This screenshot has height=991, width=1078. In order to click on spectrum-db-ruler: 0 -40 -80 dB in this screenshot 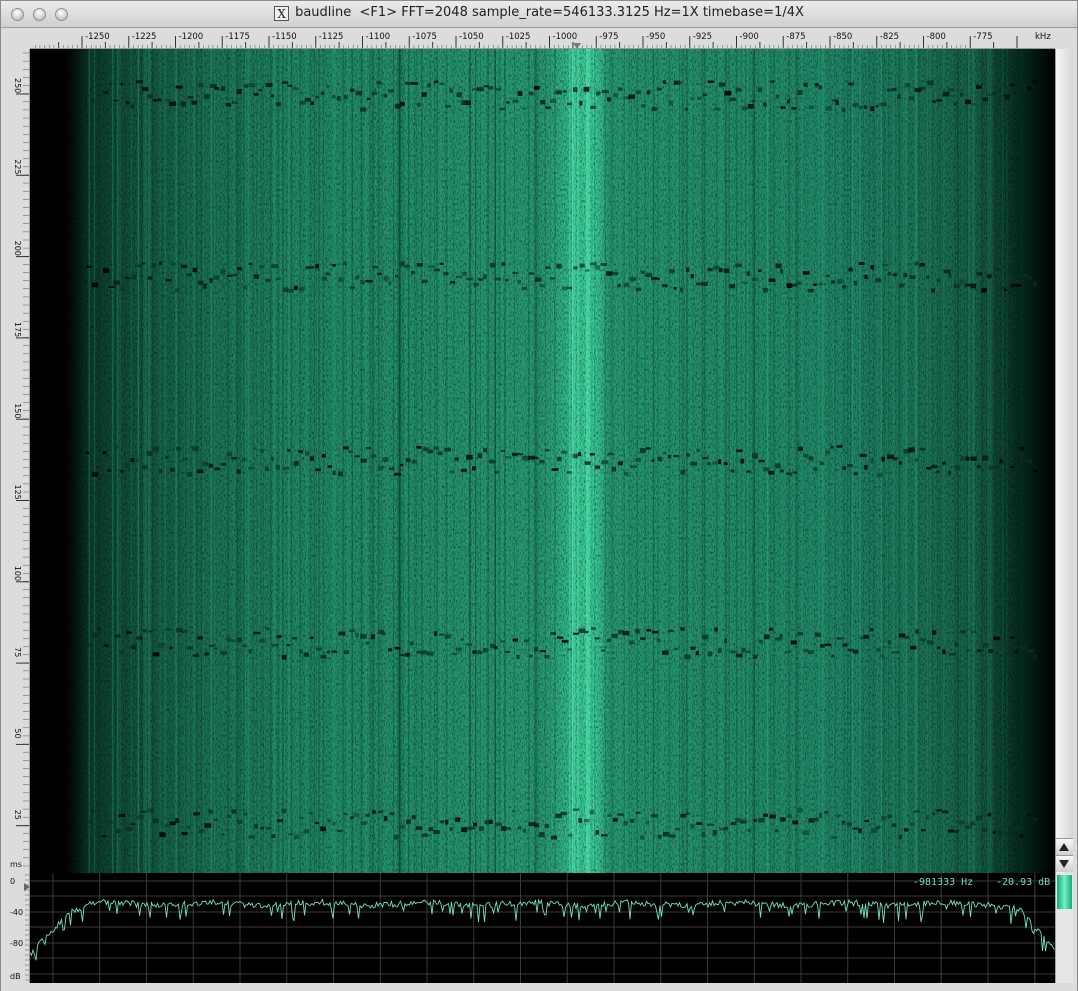, I will do `click(19, 928)`.